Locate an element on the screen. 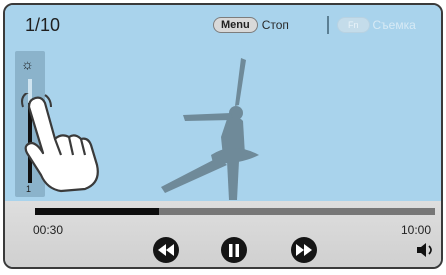 This screenshot has height=275, width=446. total-time: 10:00 is located at coordinates (415, 230).